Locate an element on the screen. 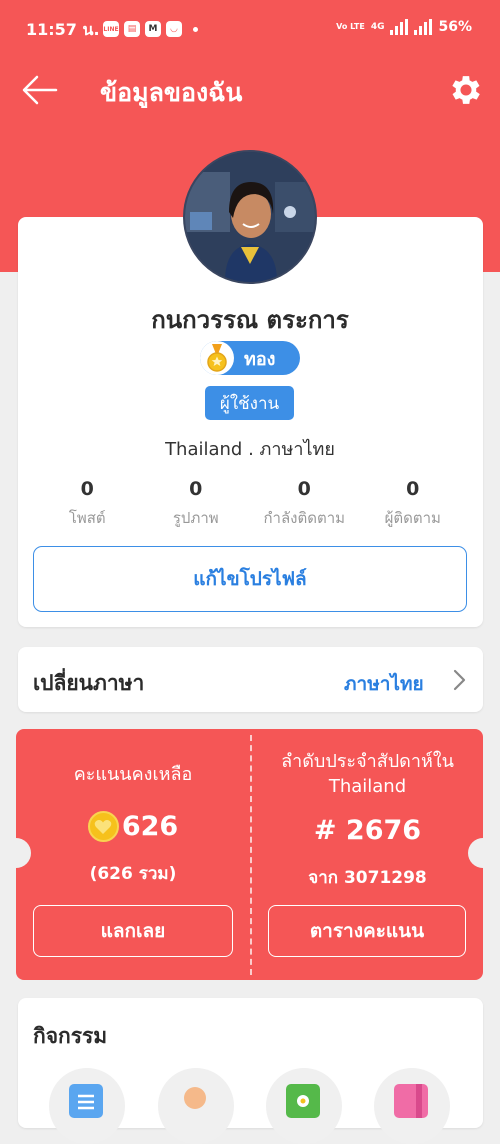 Image resolution: width=500 pixels, height=1144 pixels. user-name: กนกวรรณ ตระการ is located at coordinates (250, 320).